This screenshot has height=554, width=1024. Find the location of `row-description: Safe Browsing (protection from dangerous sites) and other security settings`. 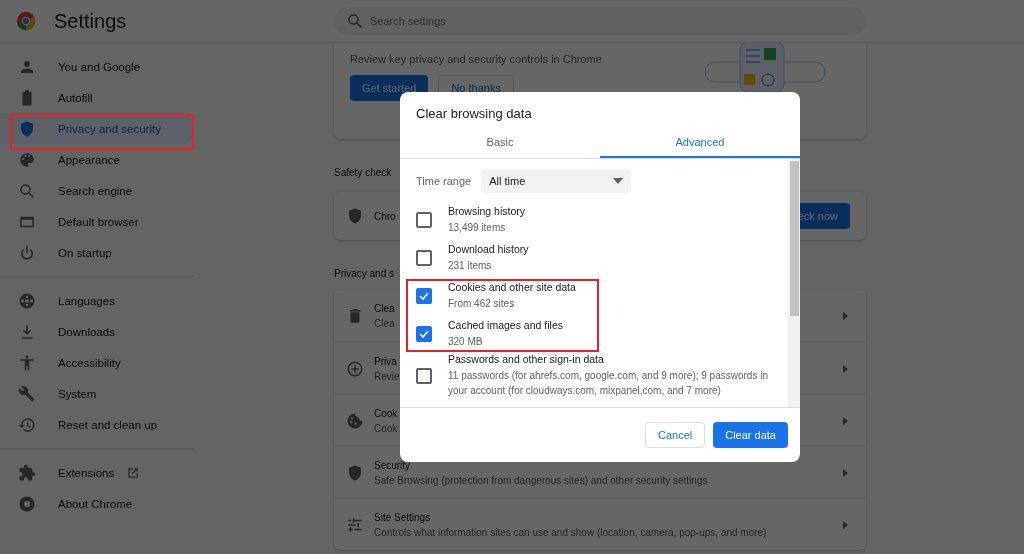

row-description: Safe Browsing (protection from dangerous sites) and other security settings is located at coordinates (541, 480).